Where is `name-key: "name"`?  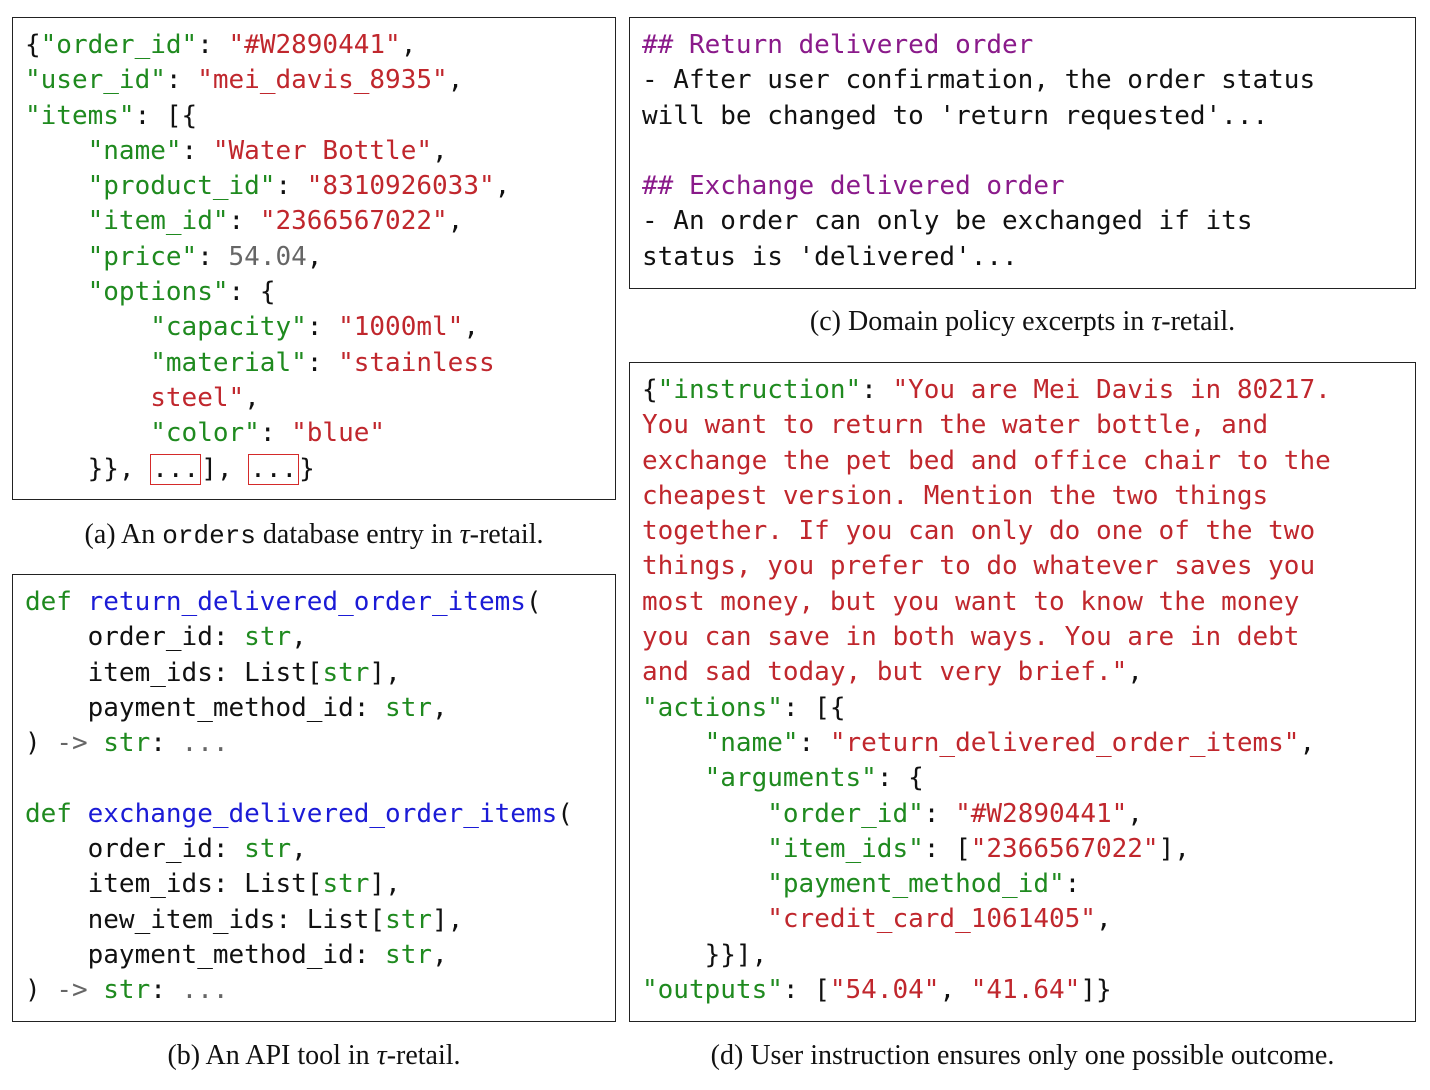
name-key: "name" is located at coordinates (134, 150).